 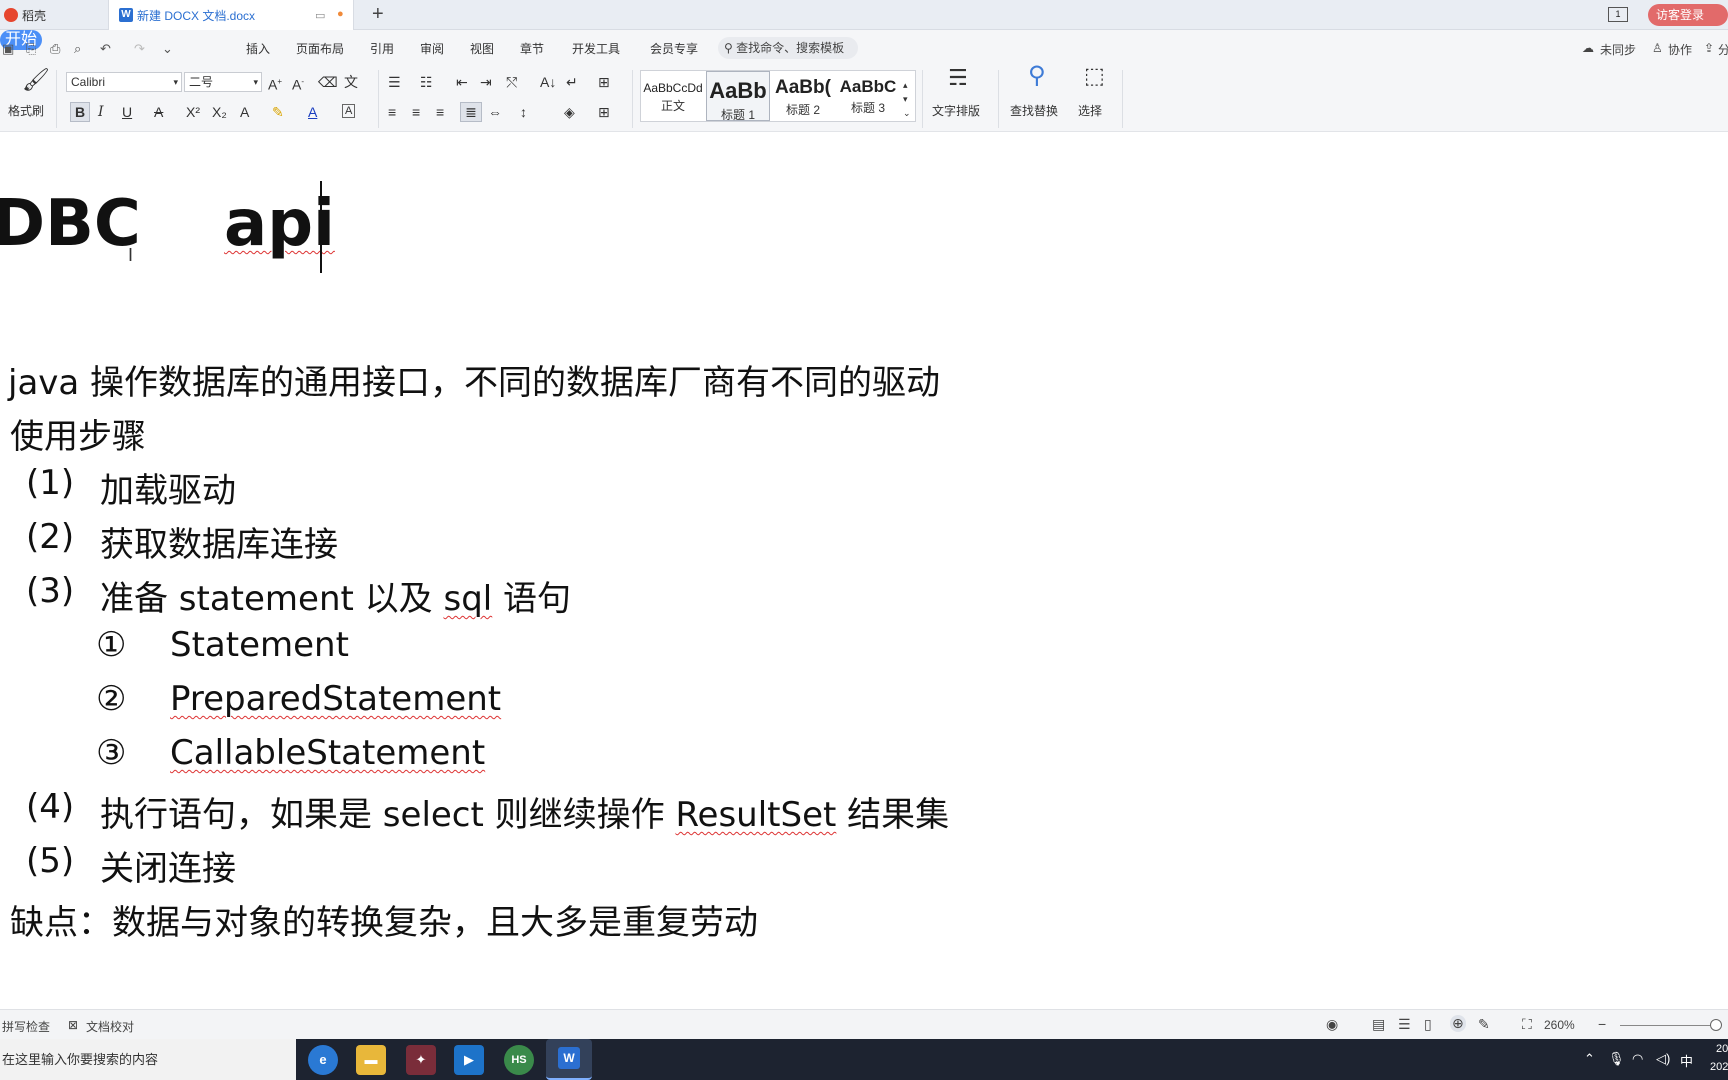 What do you see at coordinates (158, 112) in the screenshot?
I see `strikethrough-icon: A` at bounding box center [158, 112].